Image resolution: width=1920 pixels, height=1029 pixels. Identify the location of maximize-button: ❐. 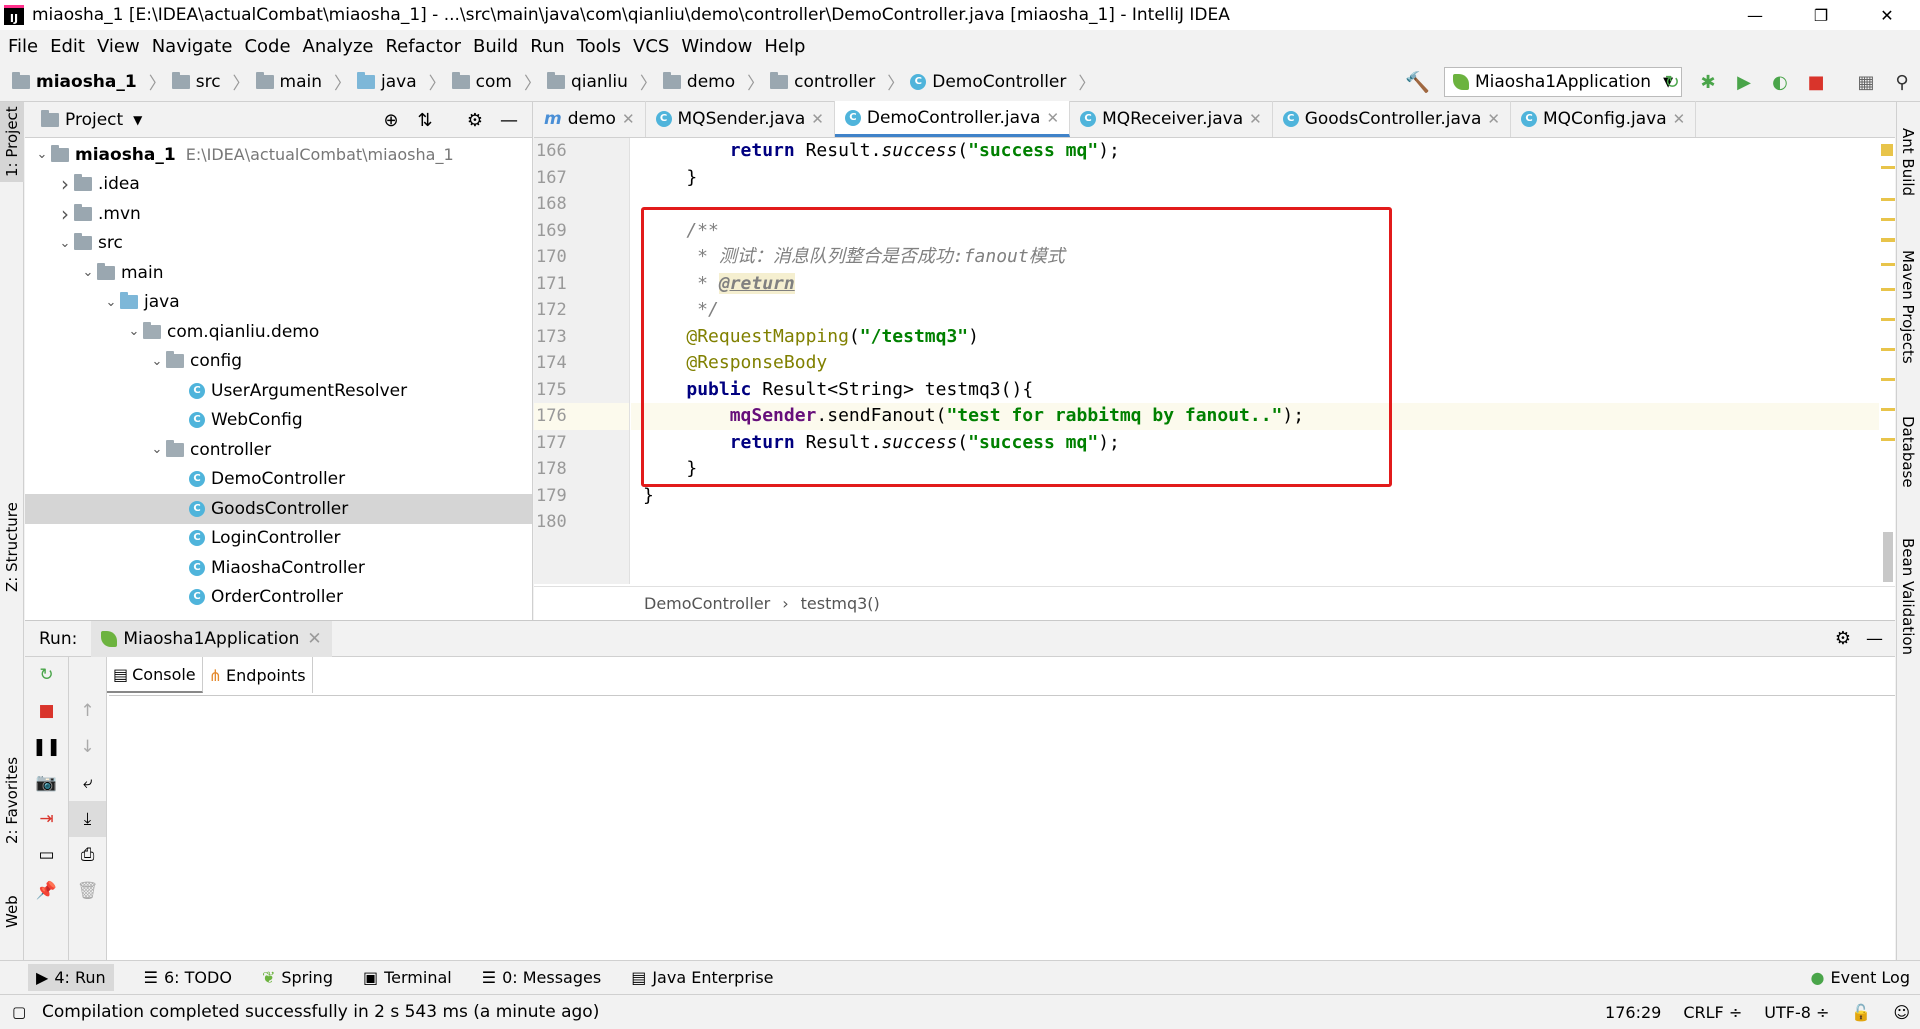
(1821, 15).